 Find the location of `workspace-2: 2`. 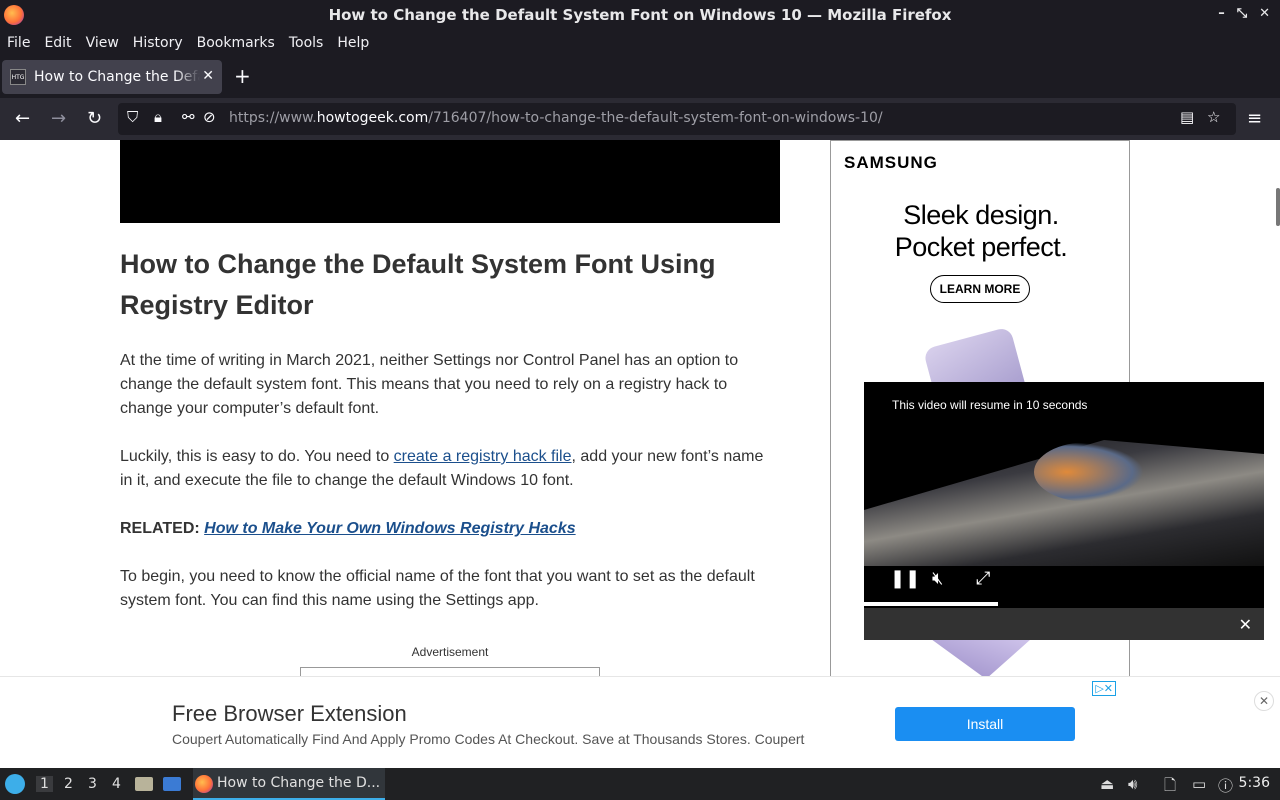

workspace-2: 2 is located at coordinates (68, 784).